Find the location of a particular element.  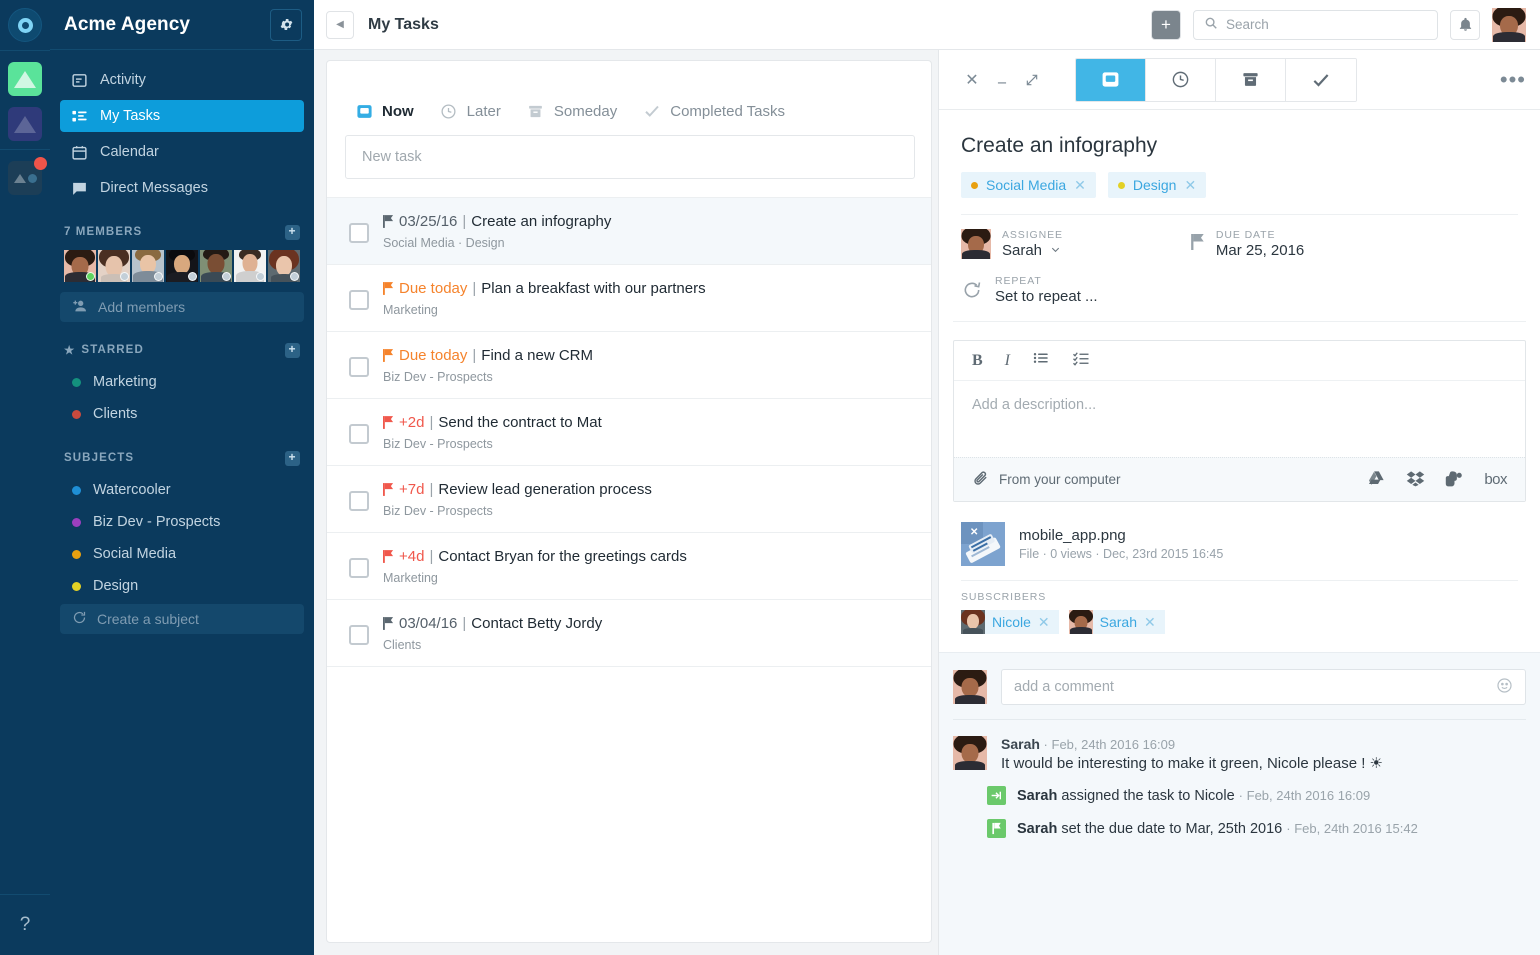

app-logo is located at coordinates (25, 25).